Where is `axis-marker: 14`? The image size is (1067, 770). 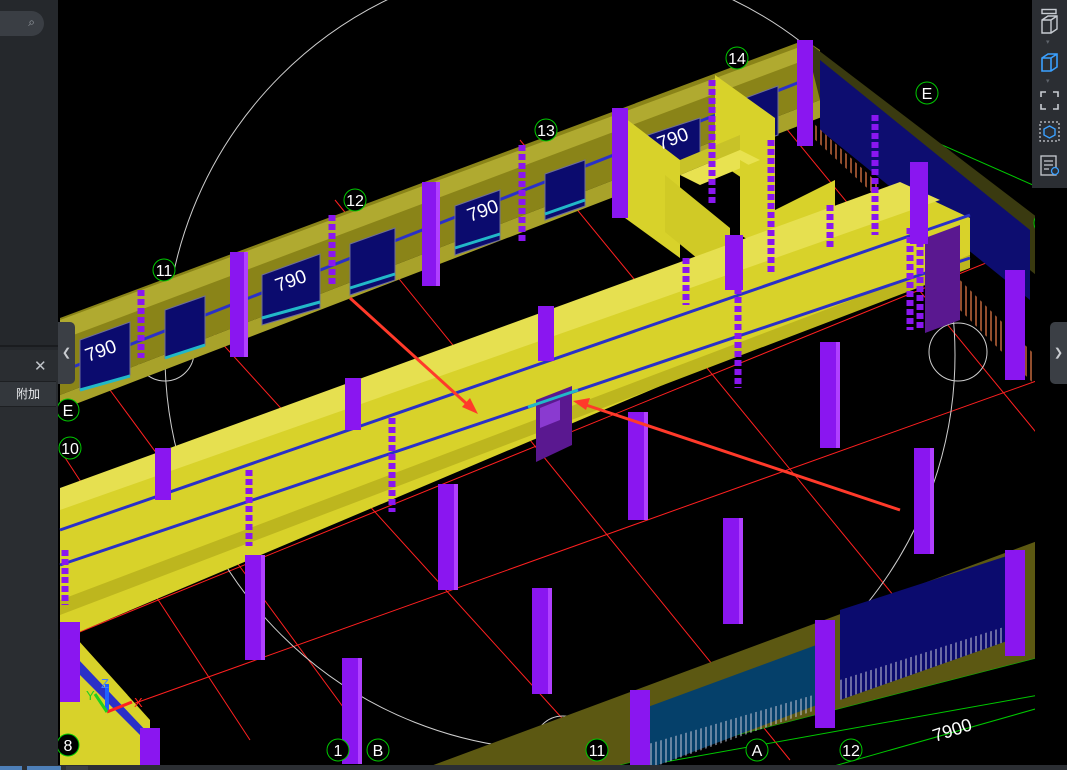
axis-marker: 14 is located at coordinates (737, 58).